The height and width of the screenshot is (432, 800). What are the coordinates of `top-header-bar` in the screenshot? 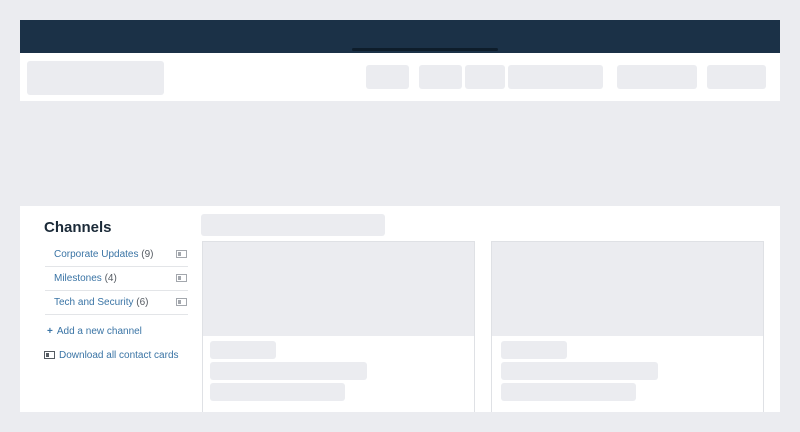 It's located at (400, 36).